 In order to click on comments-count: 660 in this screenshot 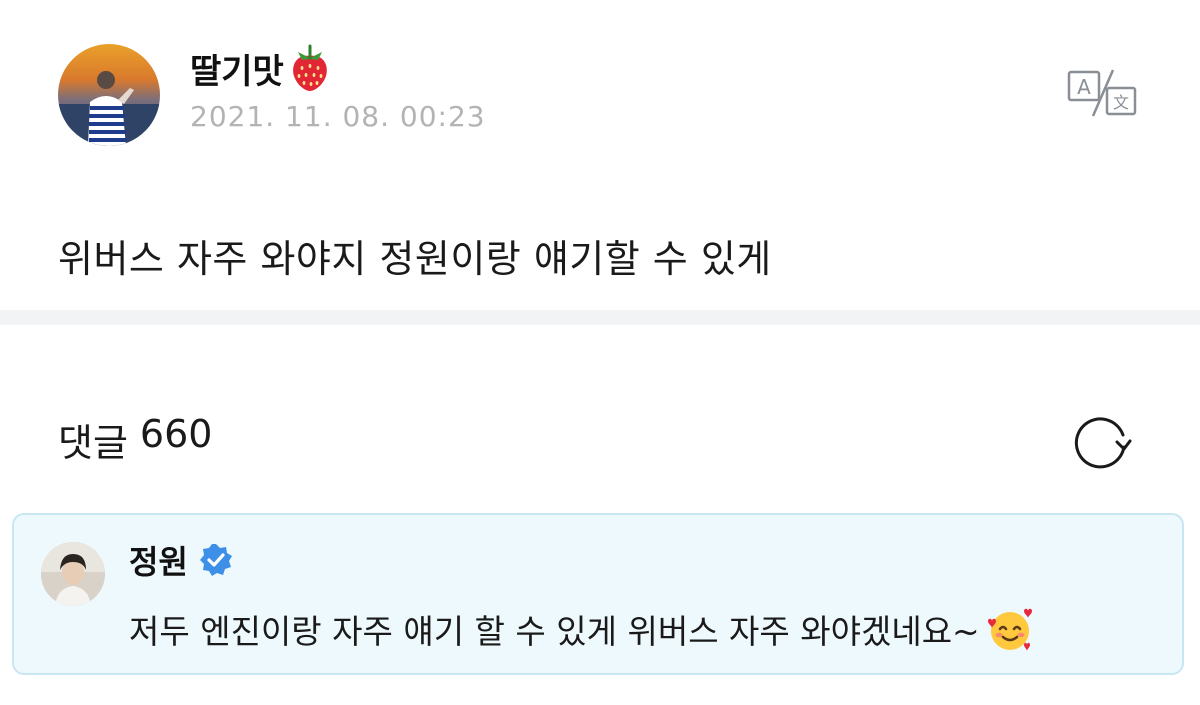, I will do `click(176, 434)`.